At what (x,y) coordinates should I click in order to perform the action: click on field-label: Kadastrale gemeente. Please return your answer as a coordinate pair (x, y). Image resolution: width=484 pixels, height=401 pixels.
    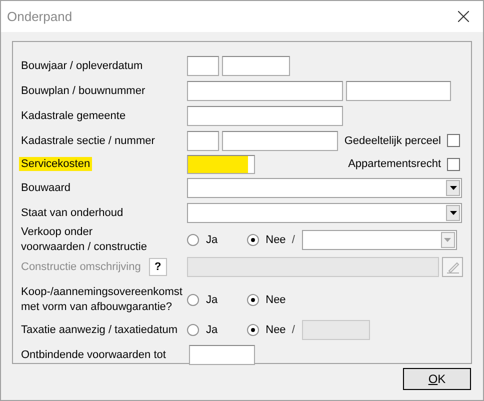
    Looking at the image, I should click on (74, 116).